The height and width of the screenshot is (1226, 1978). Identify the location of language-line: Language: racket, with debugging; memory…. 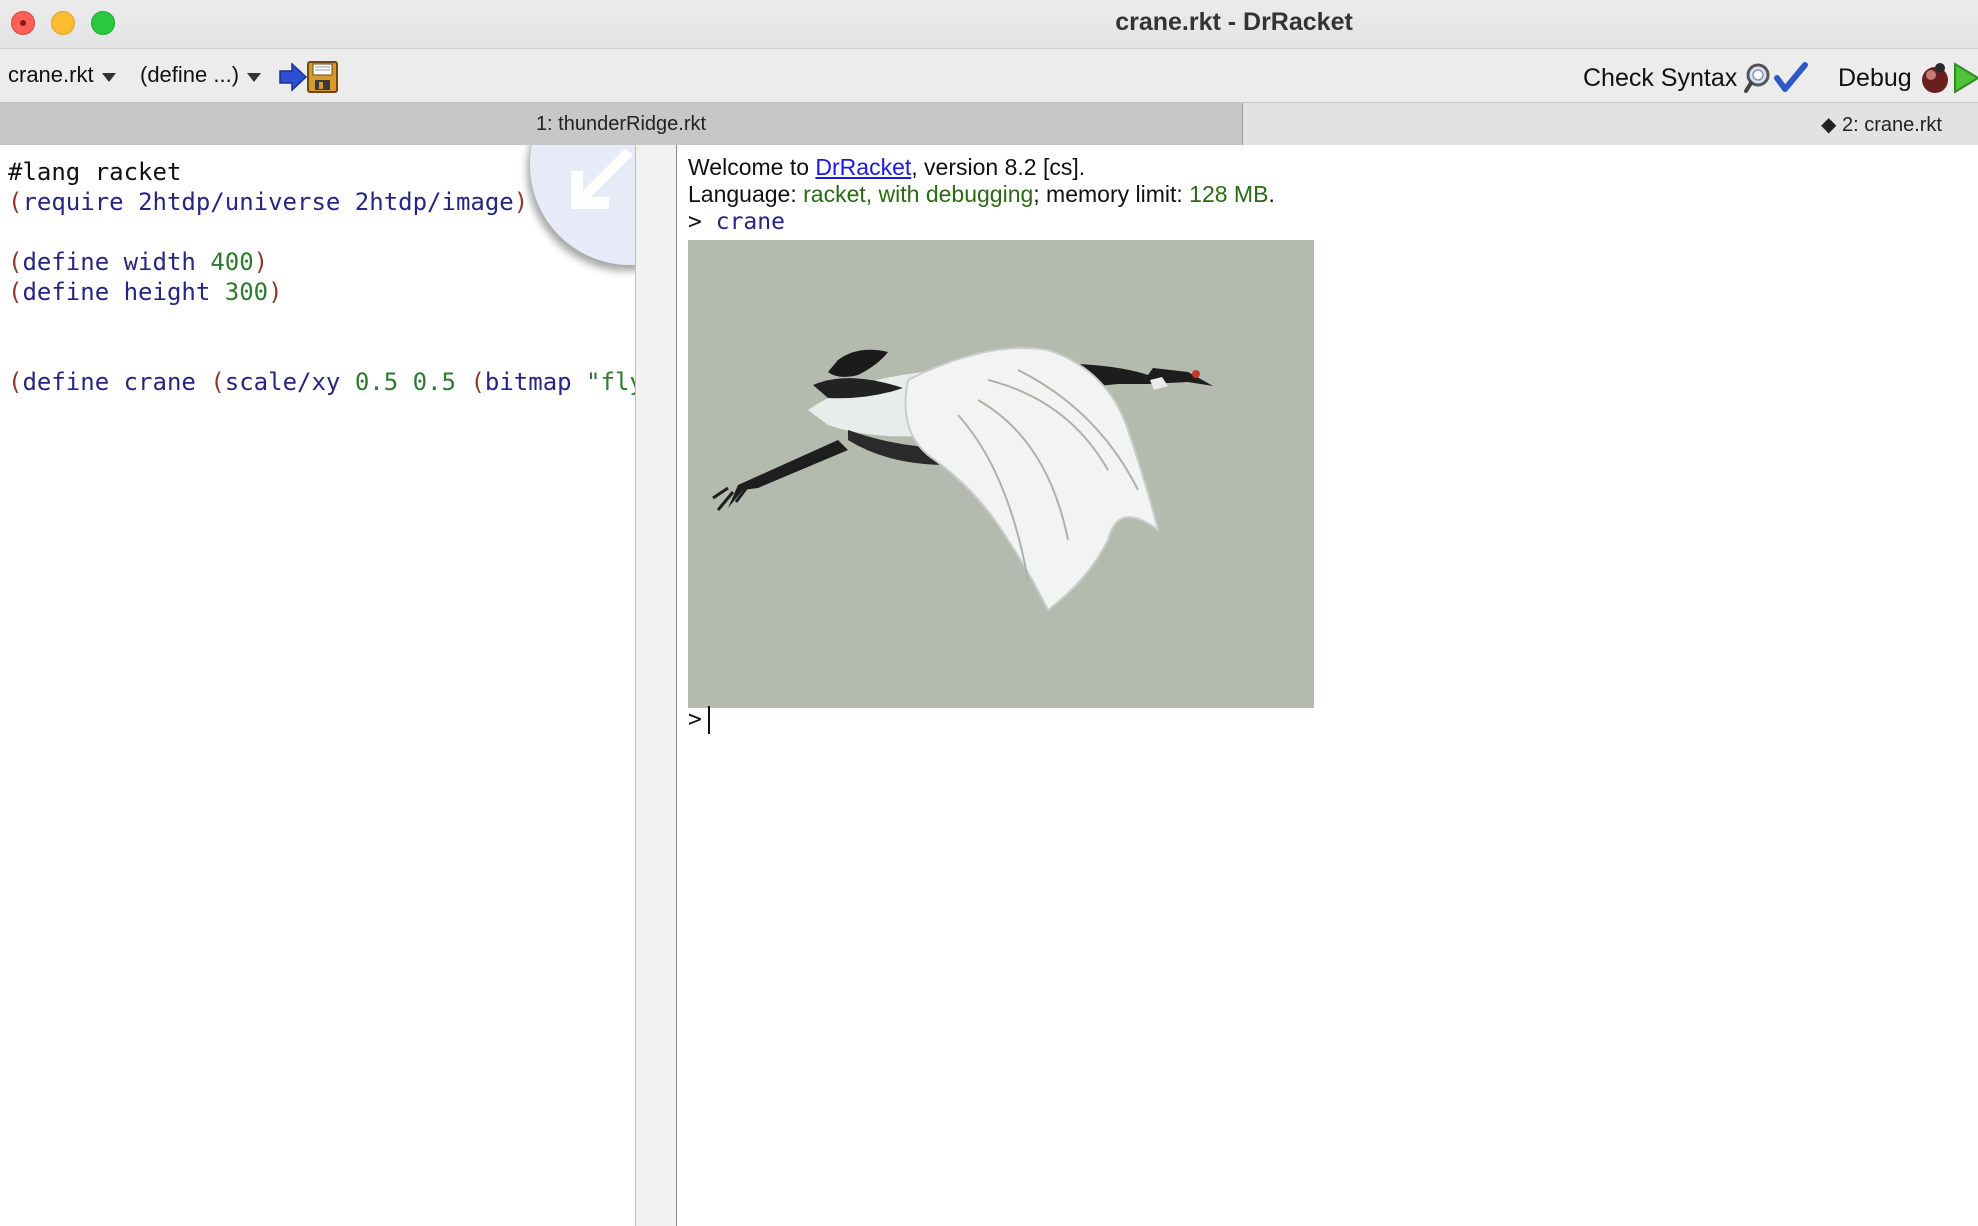
(981, 194).